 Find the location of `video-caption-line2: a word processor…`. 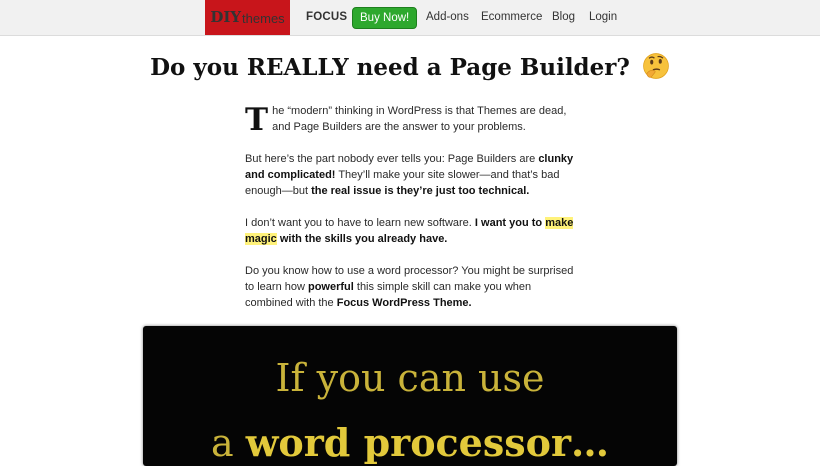

video-caption-line2: a word processor… is located at coordinates (410, 442).